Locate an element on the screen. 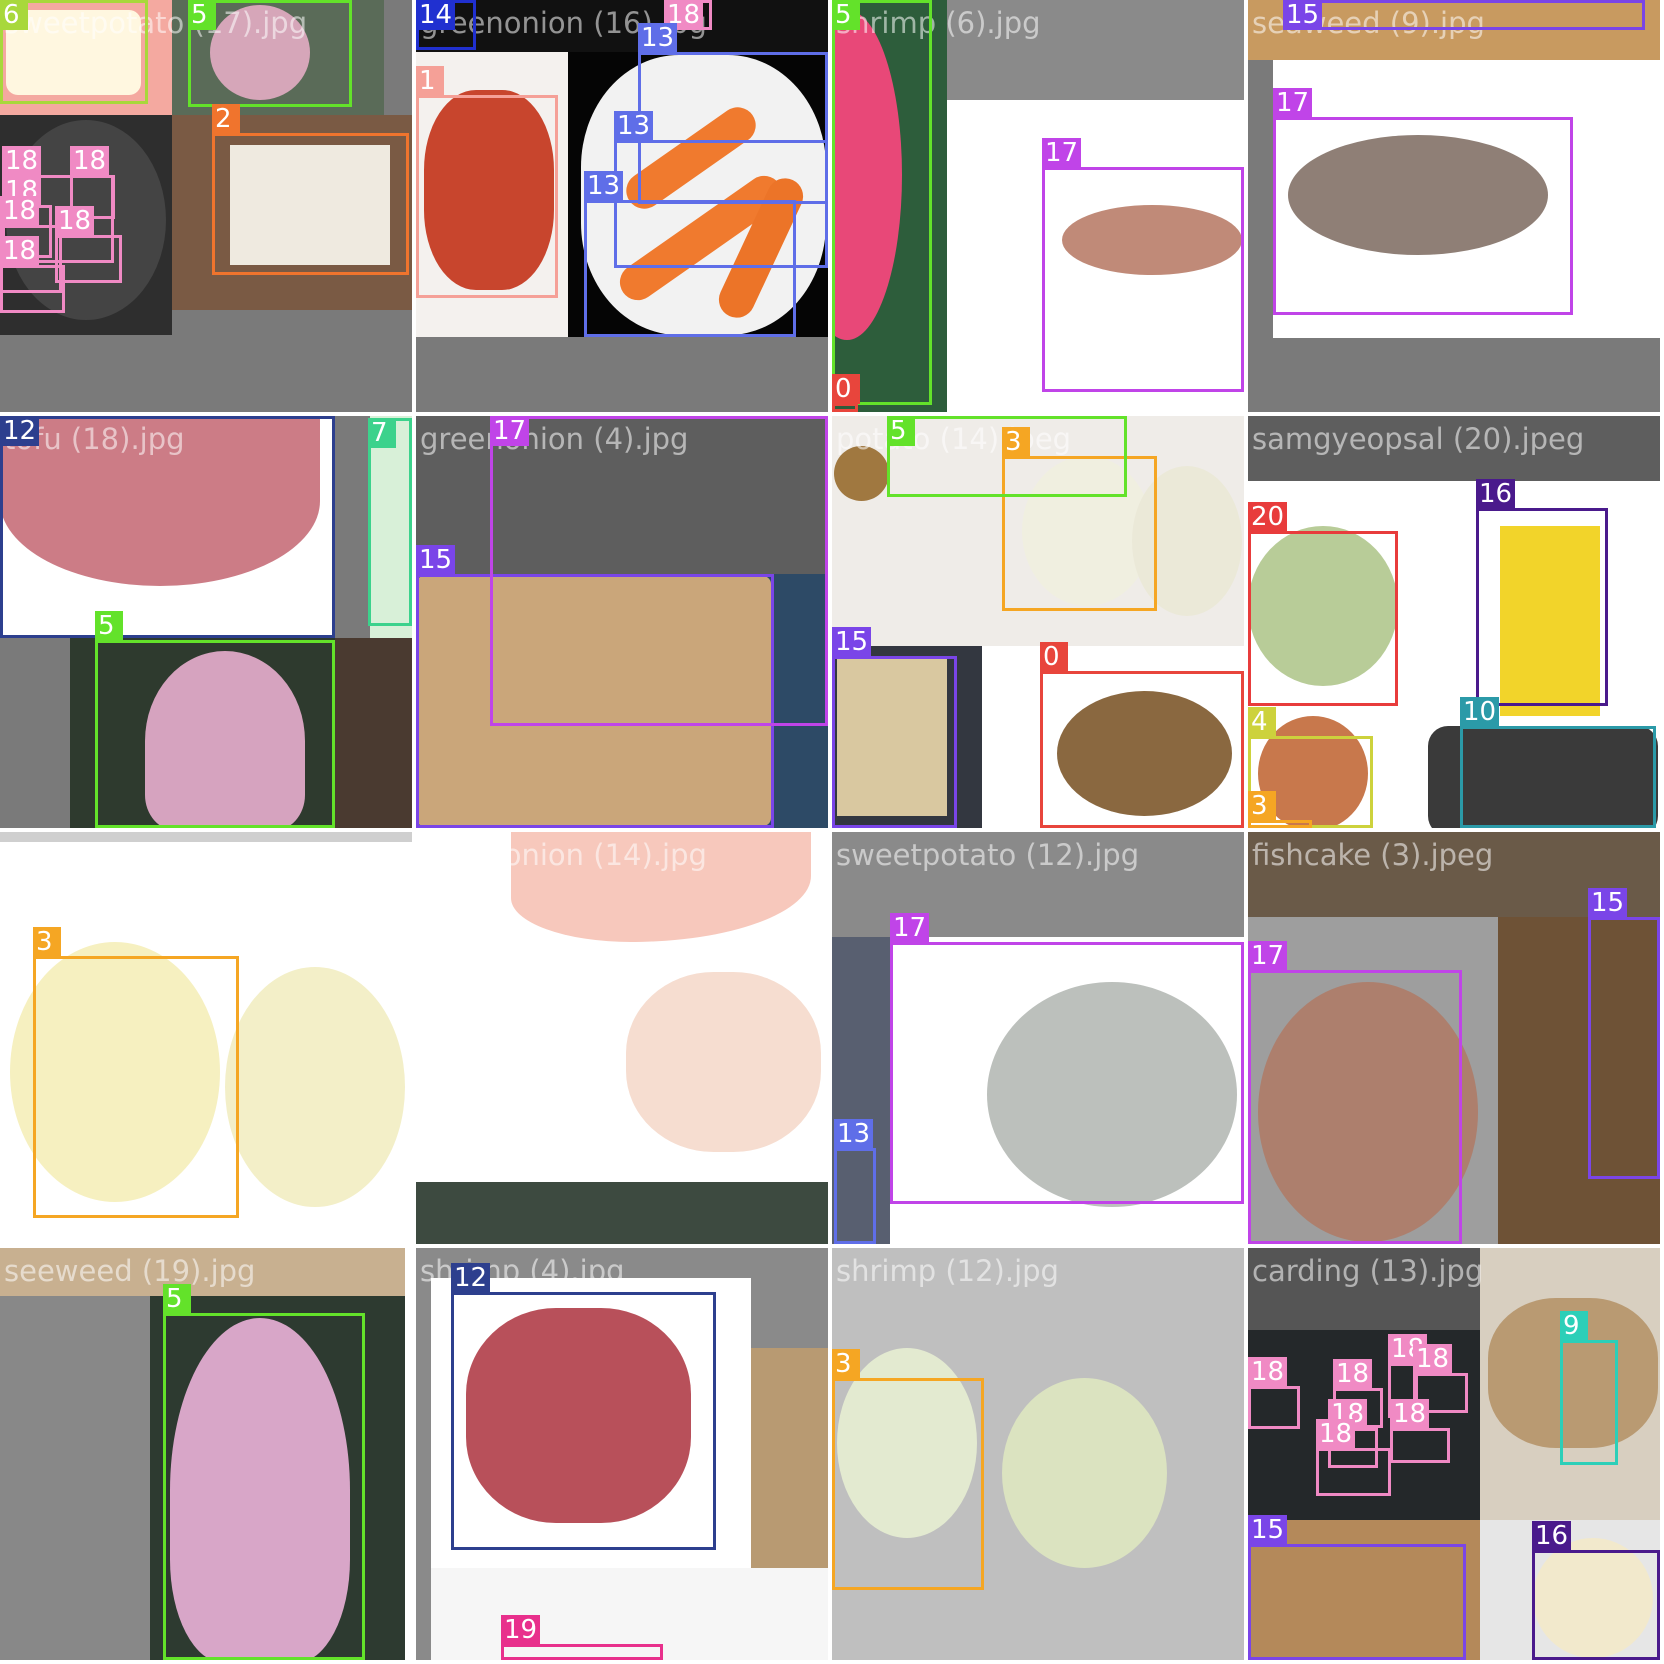  tile-title: samgyeopsal (20).jpeg is located at coordinates (1418, 439).